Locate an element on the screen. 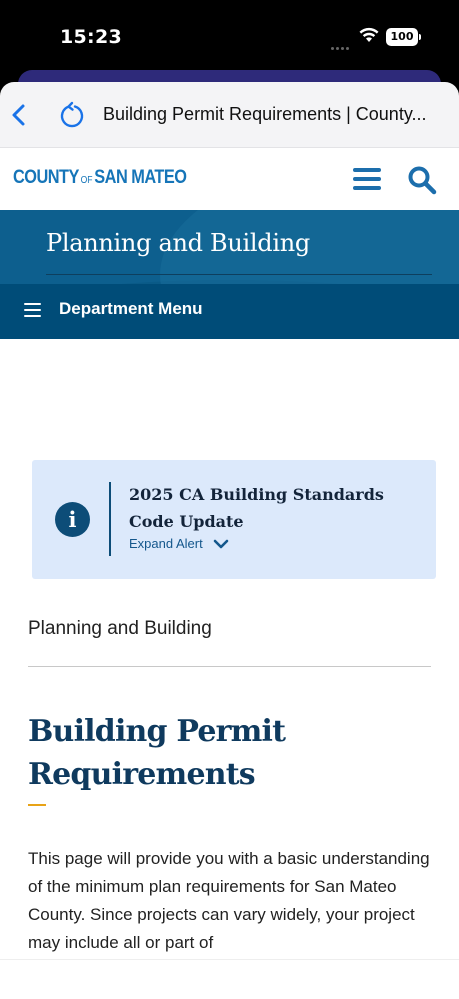 The image size is (459, 999). logo-county: COUNTY is located at coordinates (46, 177).